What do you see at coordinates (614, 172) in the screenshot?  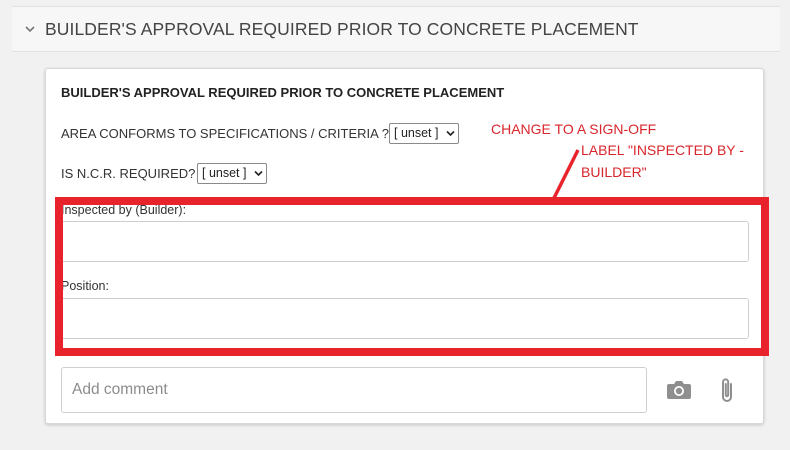 I see `annotation-text-line3: BUILDER"` at bounding box center [614, 172].